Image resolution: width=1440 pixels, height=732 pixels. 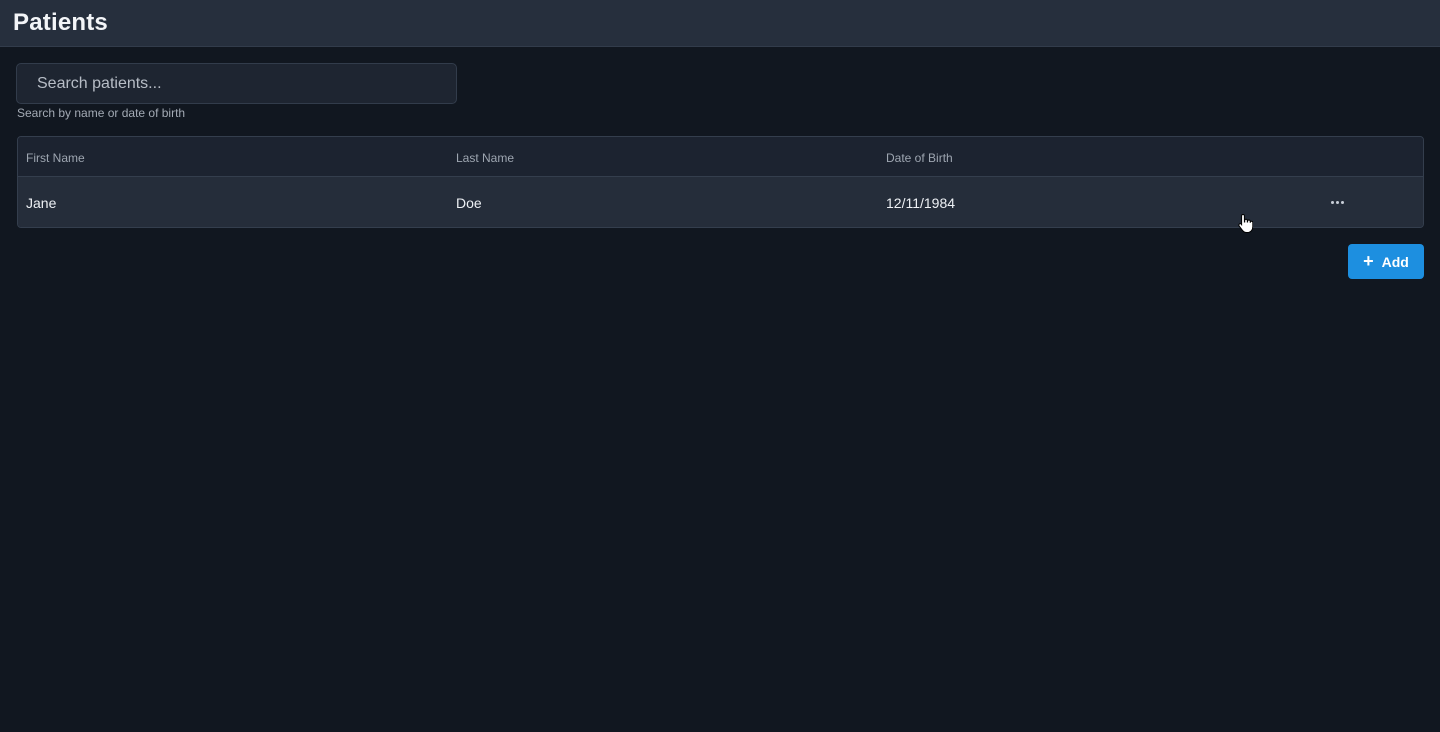 I want to click on table-header: First Name Last Name Date of Birth, so click(x=720, y=157).